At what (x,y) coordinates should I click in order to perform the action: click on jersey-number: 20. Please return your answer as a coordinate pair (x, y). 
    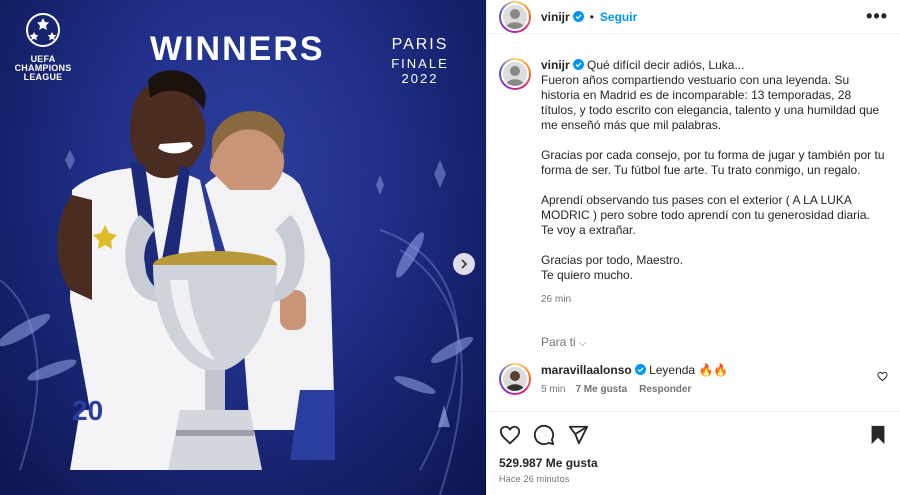
    Looking at the image, I should click on (87, 410).